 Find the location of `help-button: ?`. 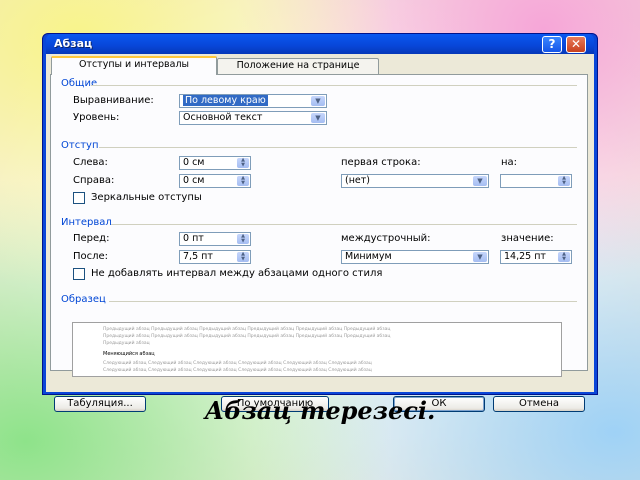

help-button: ? is located at coordinates (552, 44).